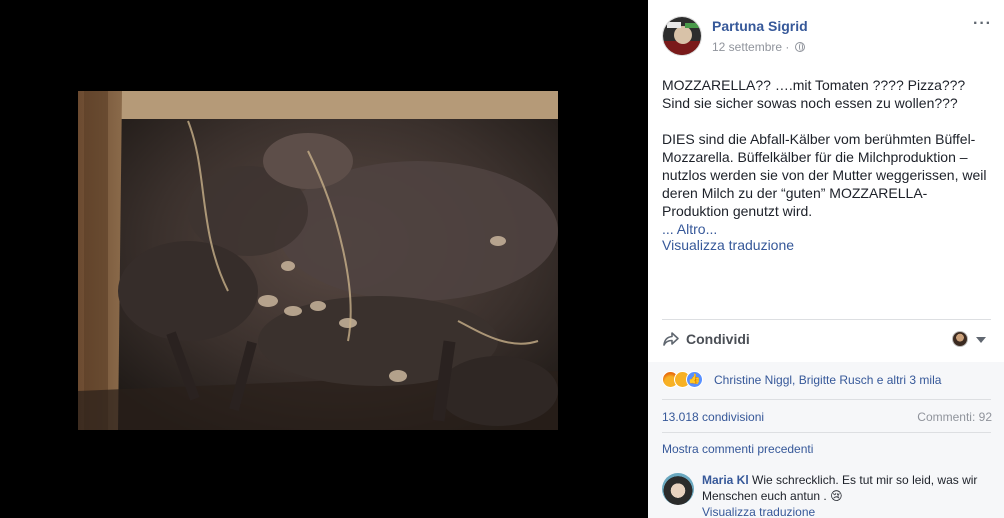 Image resolution: width=1004 pixels, height=518 pixels. What do you see at coordinates (954, 417) in the screenshot?
I see `comments-count: Commenti: 92` at bounding box center [954, 417].